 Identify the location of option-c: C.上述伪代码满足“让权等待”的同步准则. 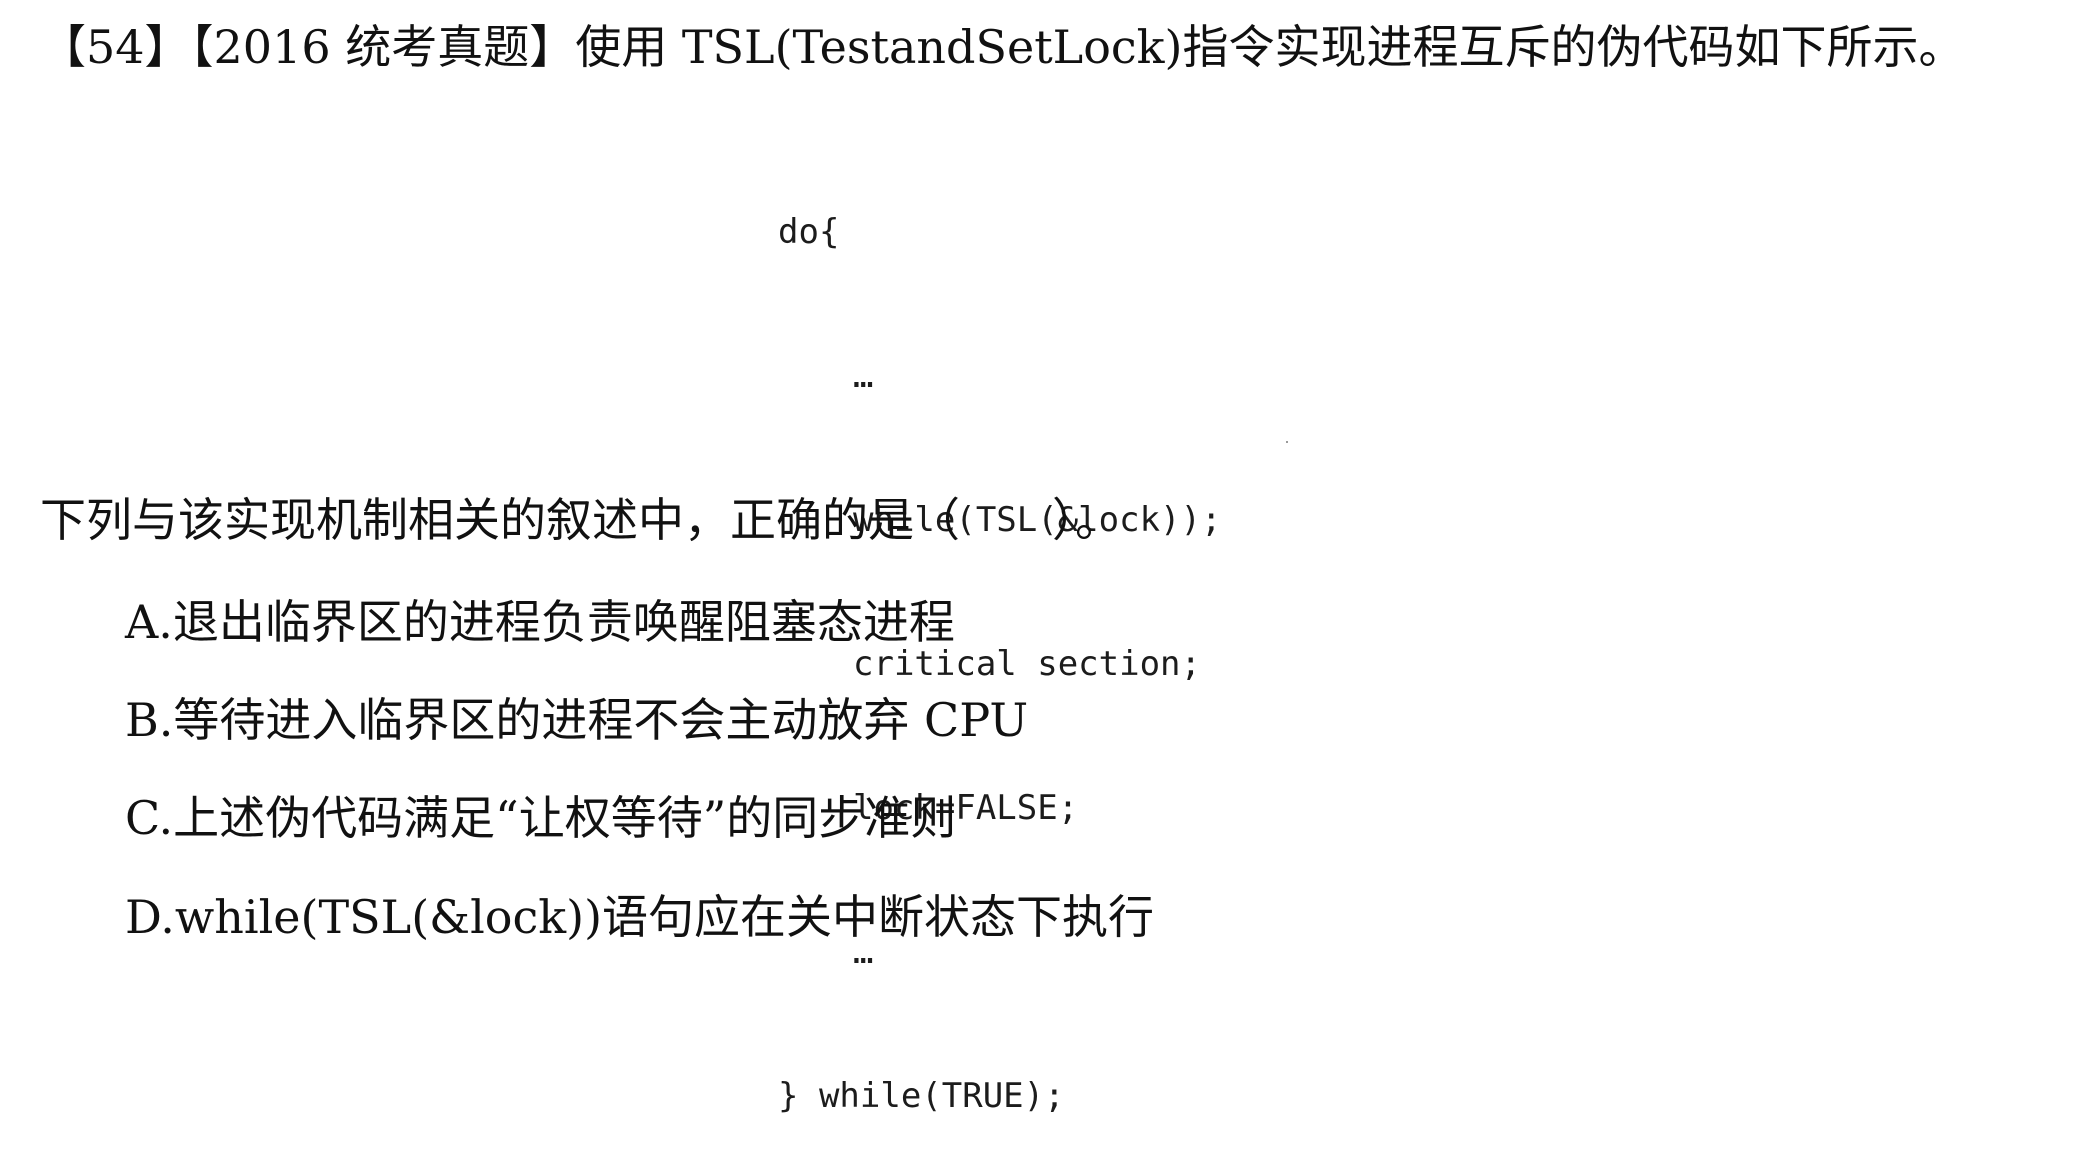
(541, 818).